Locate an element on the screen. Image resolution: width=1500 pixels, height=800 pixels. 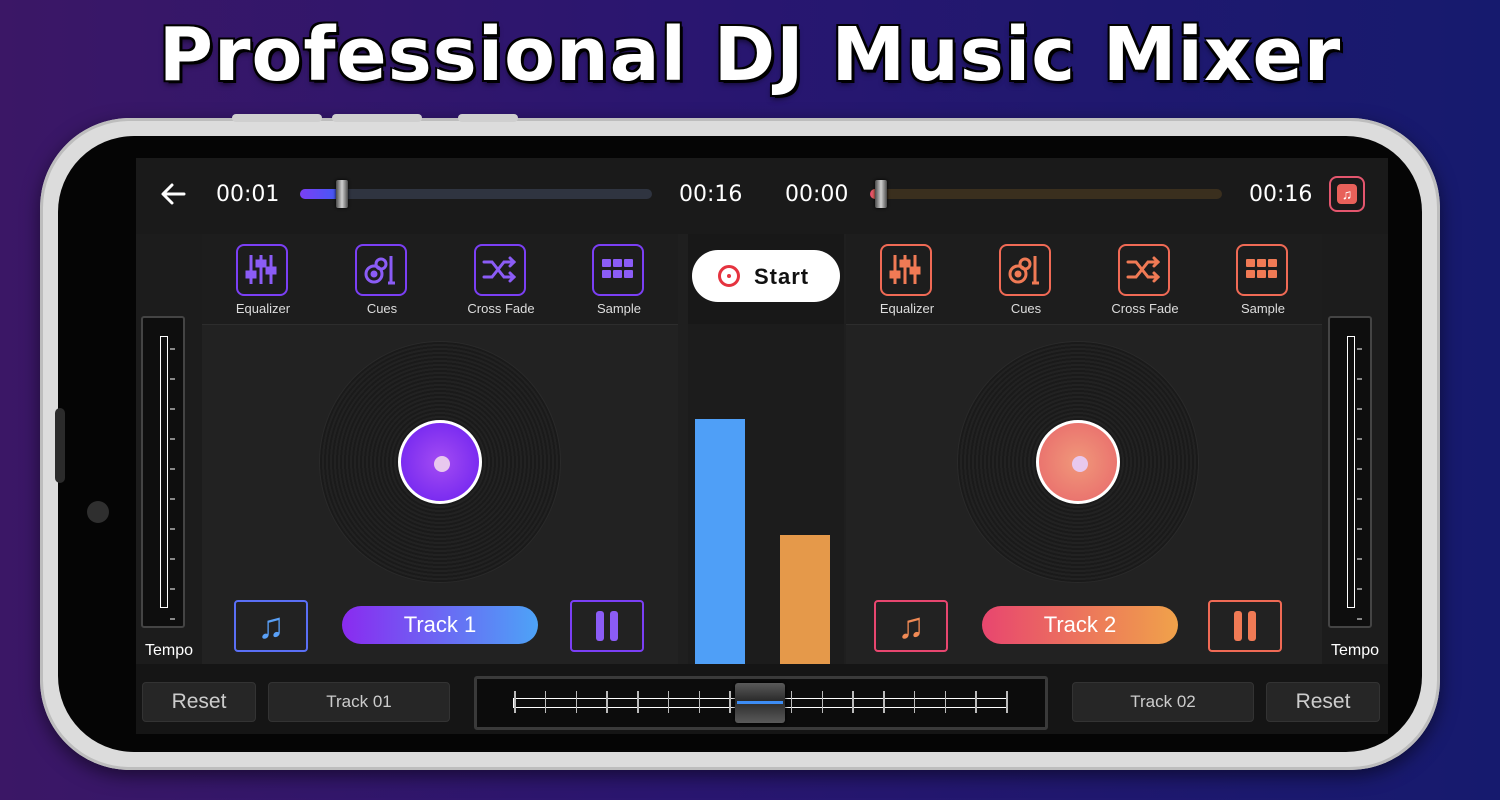
record-icon is located at coordinates (729, 276).